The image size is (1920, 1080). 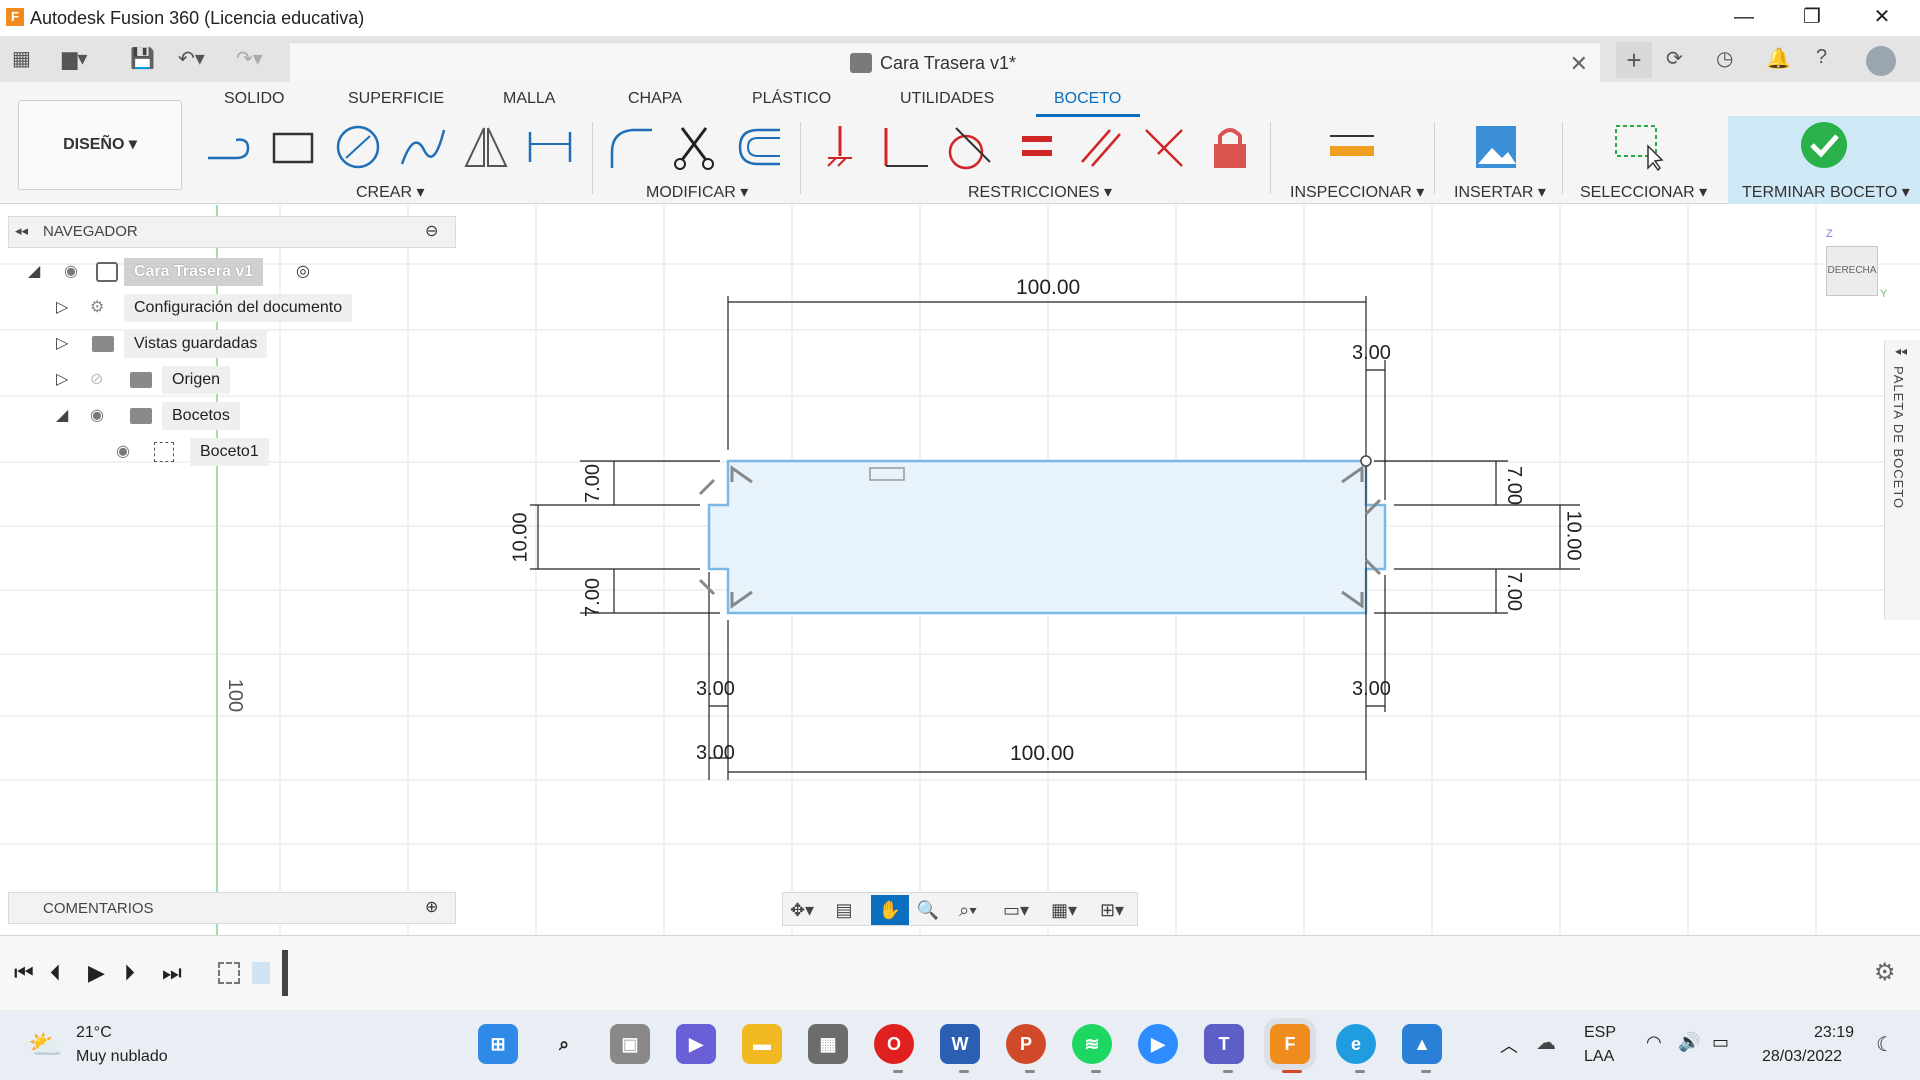 I want to click on tab-boceto: BOCETO, so click(x=1087, y=99).